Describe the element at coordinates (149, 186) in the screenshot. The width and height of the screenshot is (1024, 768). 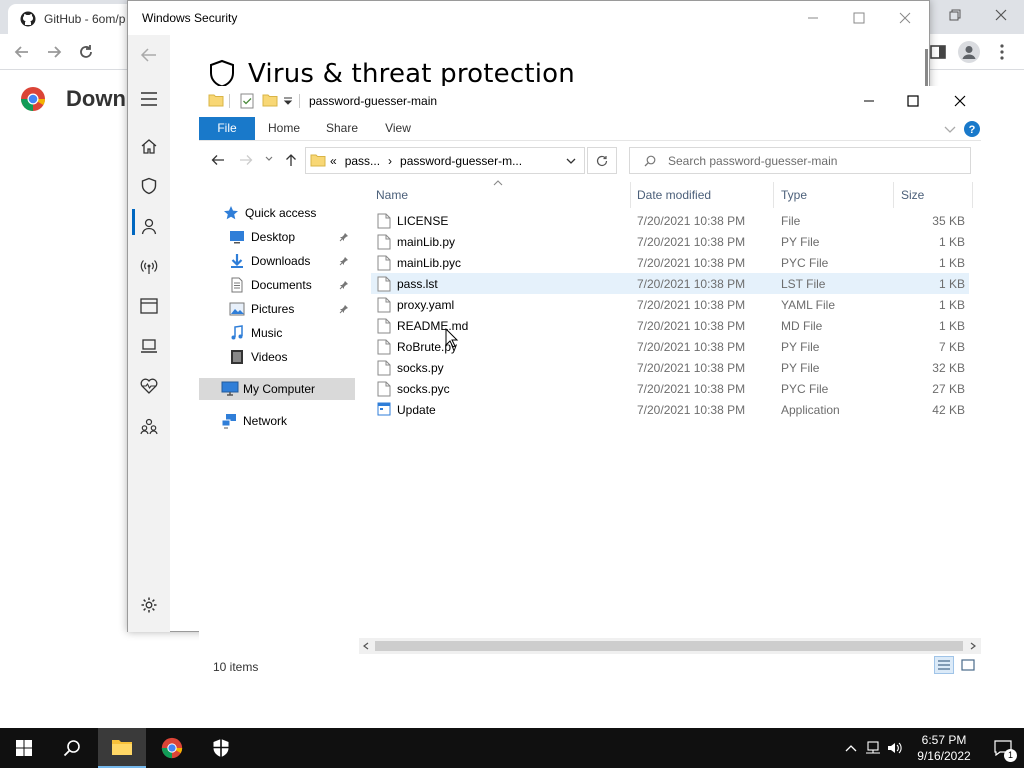
I see `shield-icon` at that location.